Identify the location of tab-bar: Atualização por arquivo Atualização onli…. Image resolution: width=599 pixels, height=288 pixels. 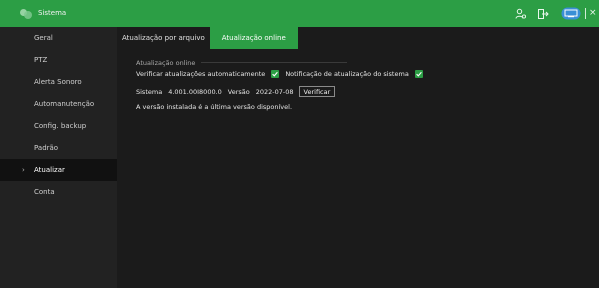
(207, 38).